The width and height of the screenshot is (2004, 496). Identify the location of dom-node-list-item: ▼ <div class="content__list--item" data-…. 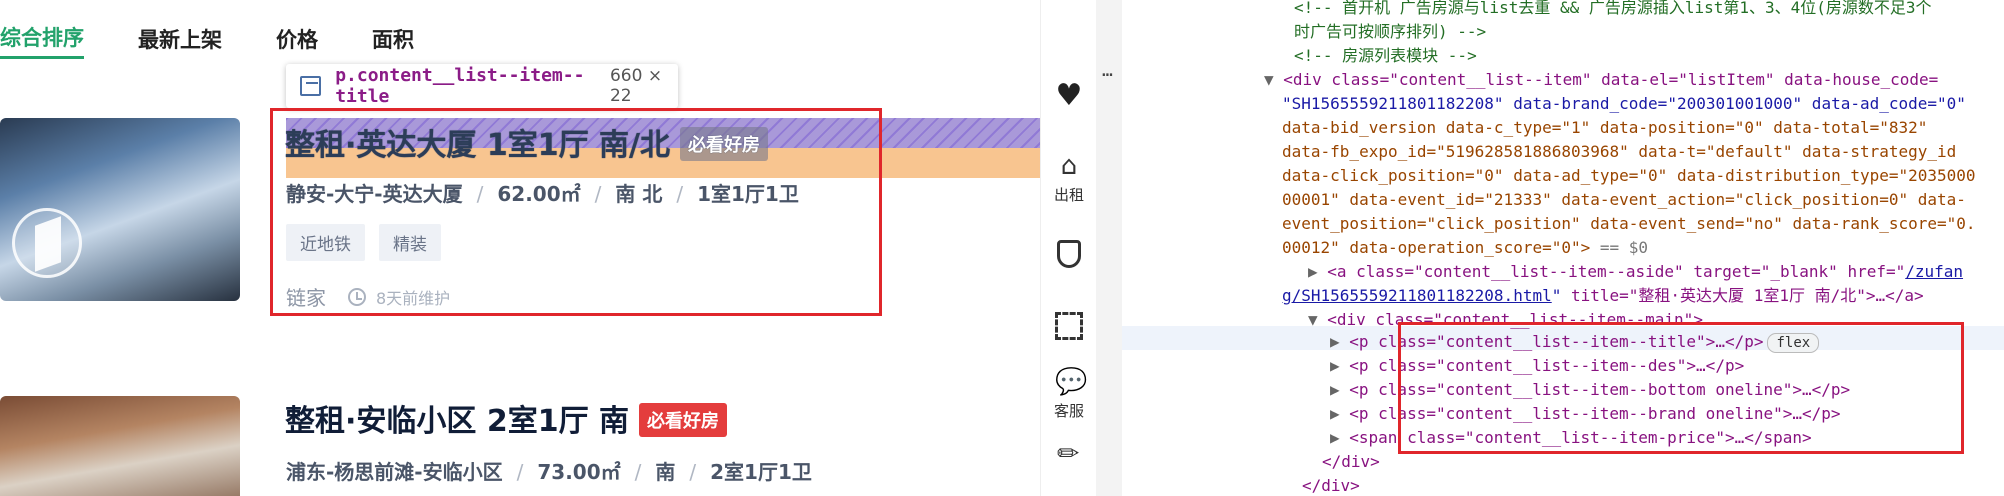
(1601, 80).